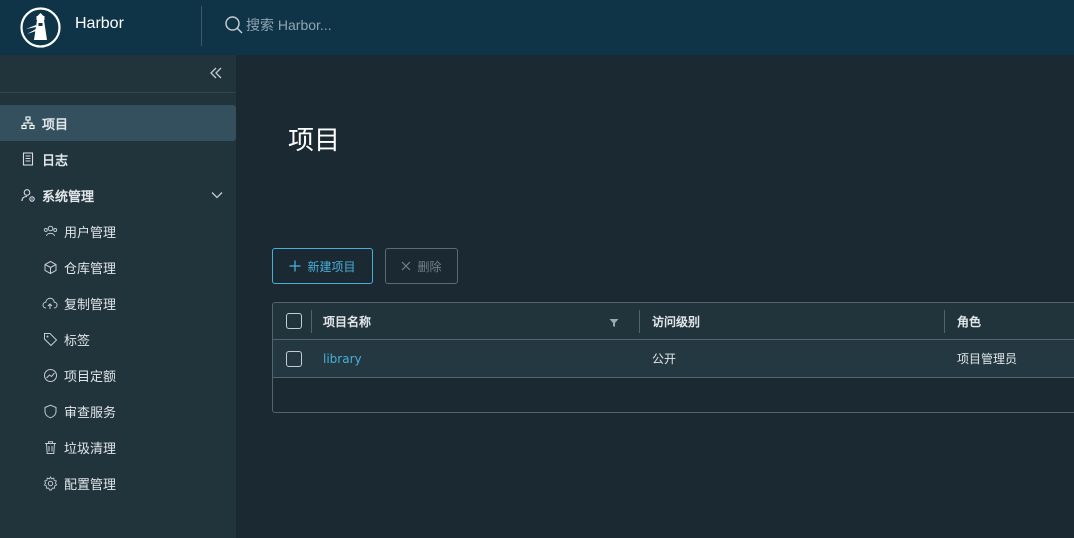 The image size is (1074, 538). Describe the element at coordinates (331, 266) in the screenshot. I see `new-project-label: 新建项目` at that location.